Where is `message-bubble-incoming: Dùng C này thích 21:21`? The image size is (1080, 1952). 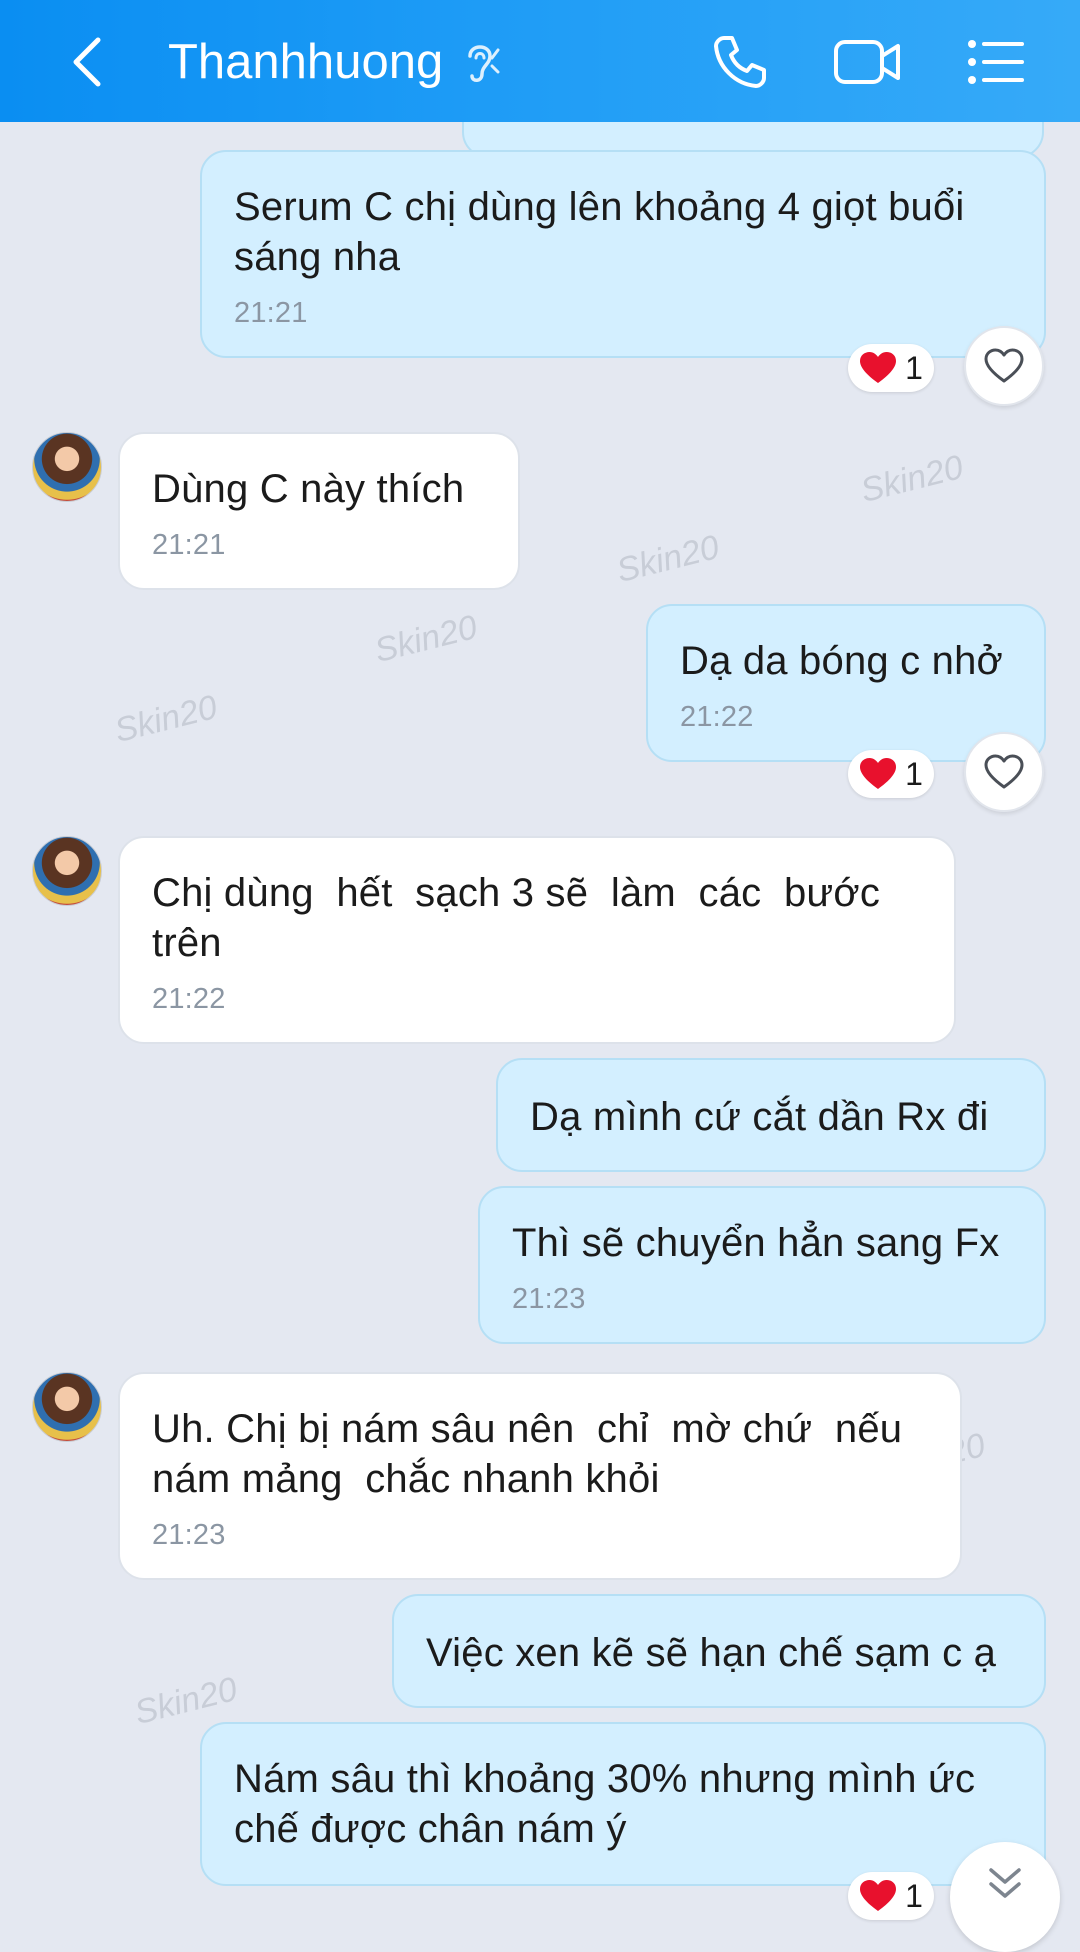
message-bubble-incoming: Dùng C này thích 21:21 is located at coordinates (319, 511).